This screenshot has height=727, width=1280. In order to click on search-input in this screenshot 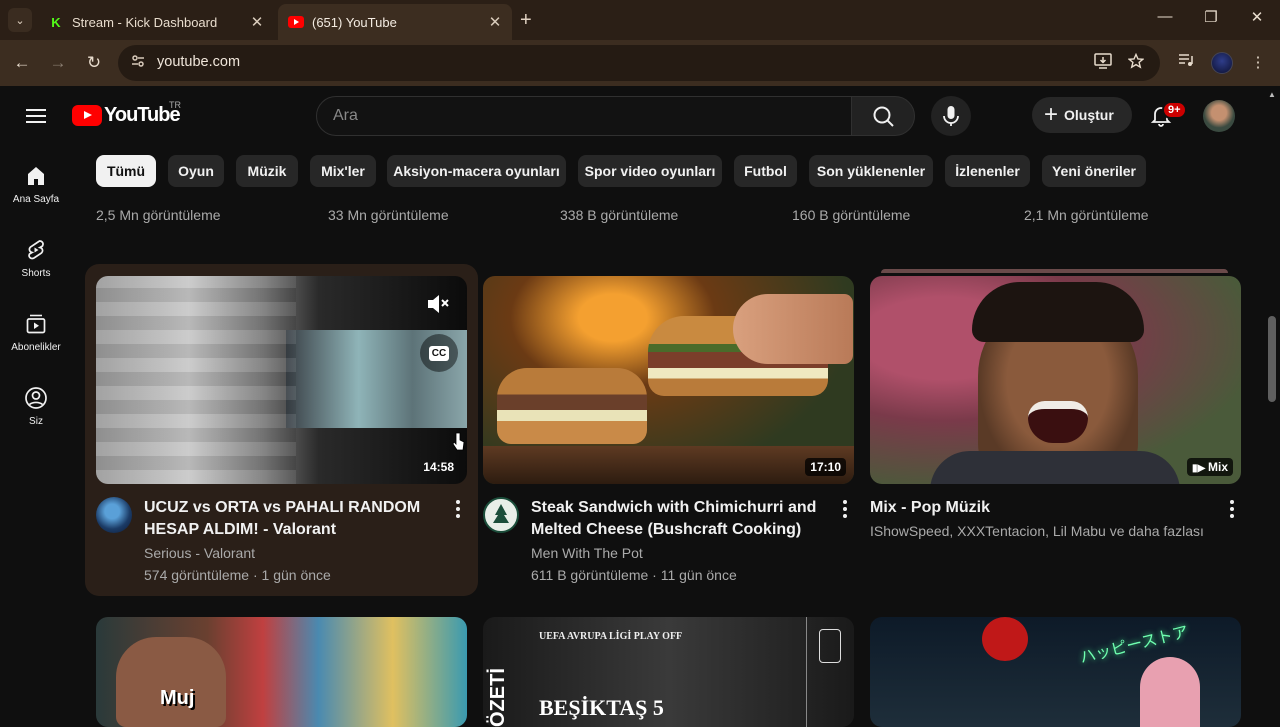, I will do `click(584, 116)`.